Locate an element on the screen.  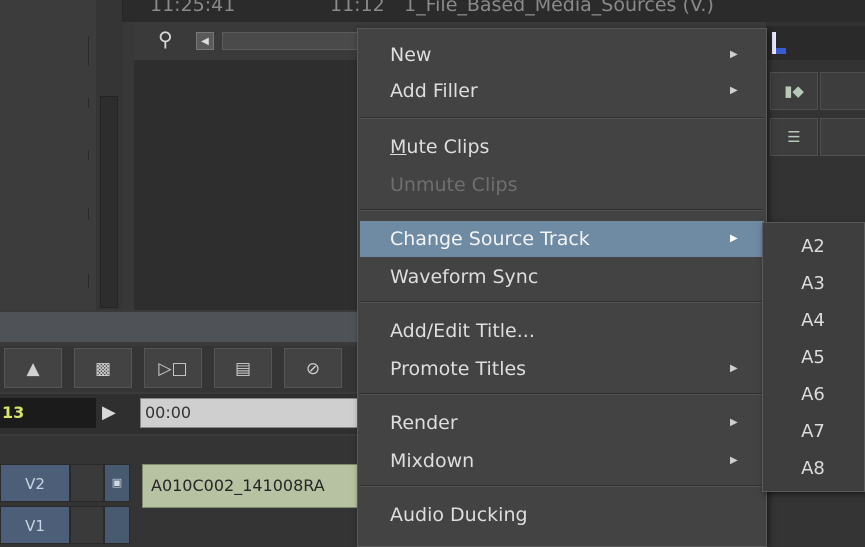
submenu-item-a6: A6 is located at coordinates (813, 394).